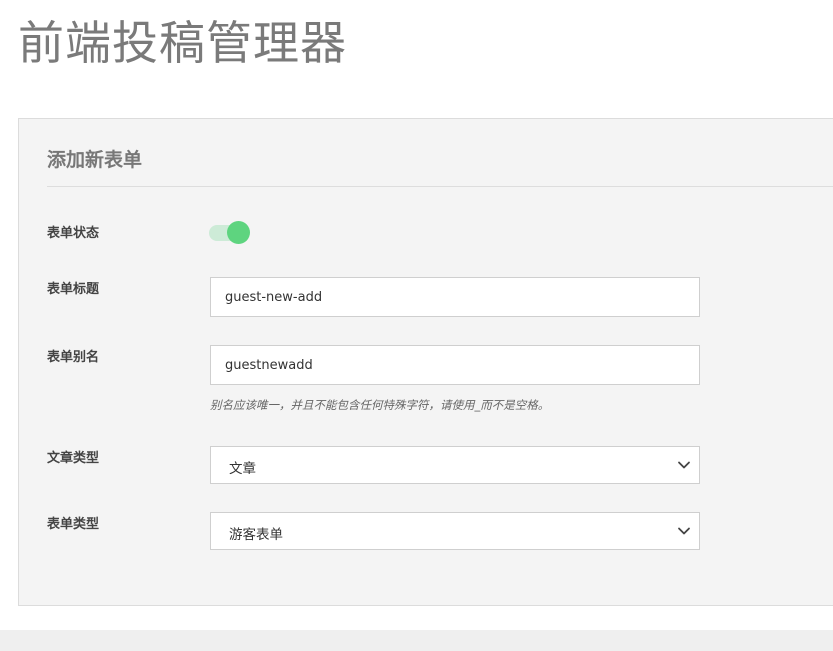  Describe the element at coordinates (416, 640) in the screenshot. I see `footer-band` at that location.